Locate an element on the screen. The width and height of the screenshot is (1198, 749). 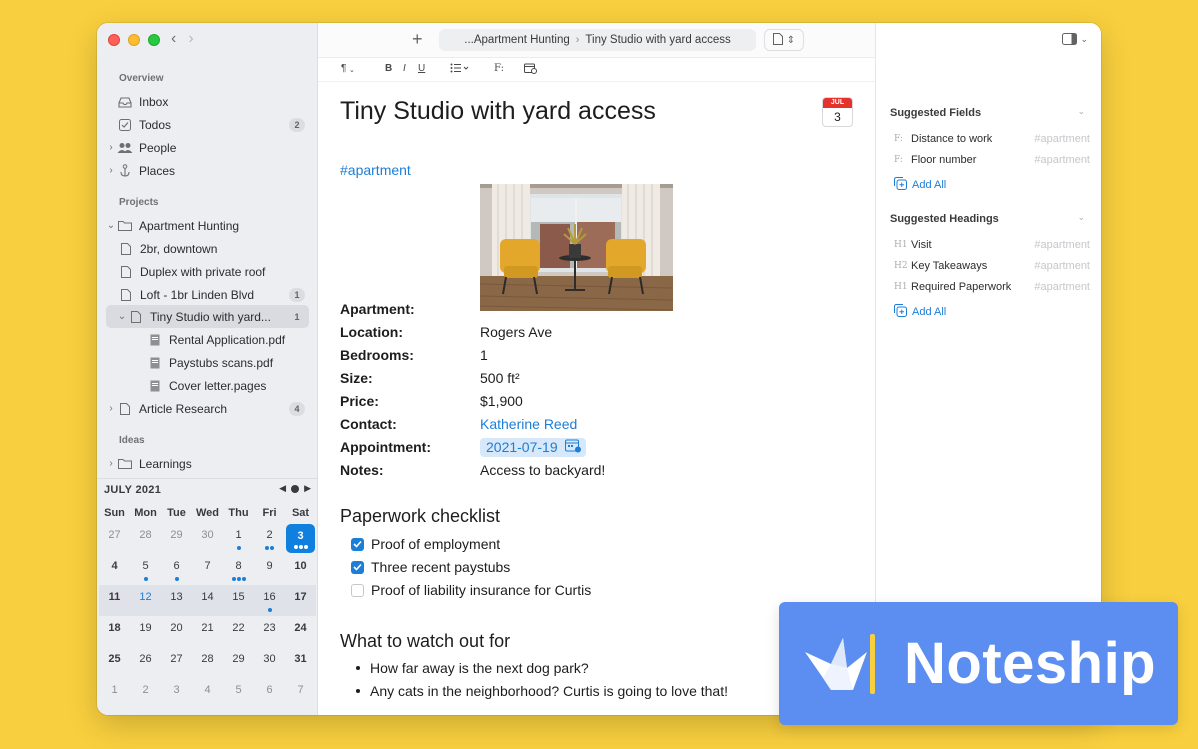
sidebar-item-inbox: Inbox is located at coordinates (207, 101).